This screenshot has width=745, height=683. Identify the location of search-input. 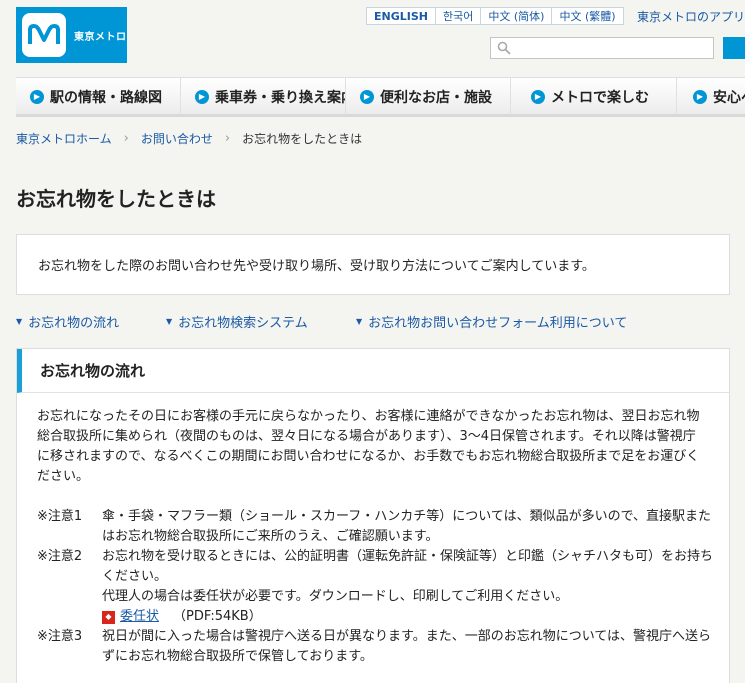
(612, 48).